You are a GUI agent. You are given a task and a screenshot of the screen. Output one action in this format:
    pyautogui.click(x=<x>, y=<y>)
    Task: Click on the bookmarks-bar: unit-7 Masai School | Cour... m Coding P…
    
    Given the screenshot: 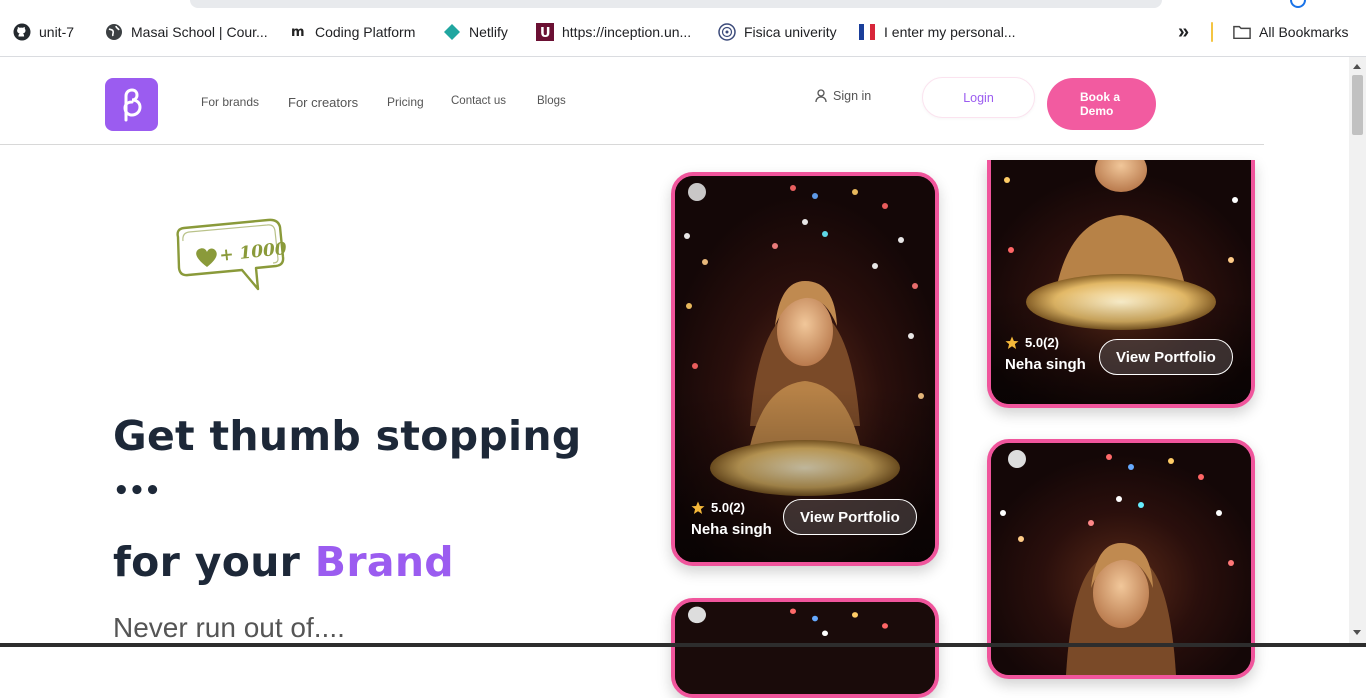 What is the action you would take?
    pyautogui.click(x=683, y=28)
    